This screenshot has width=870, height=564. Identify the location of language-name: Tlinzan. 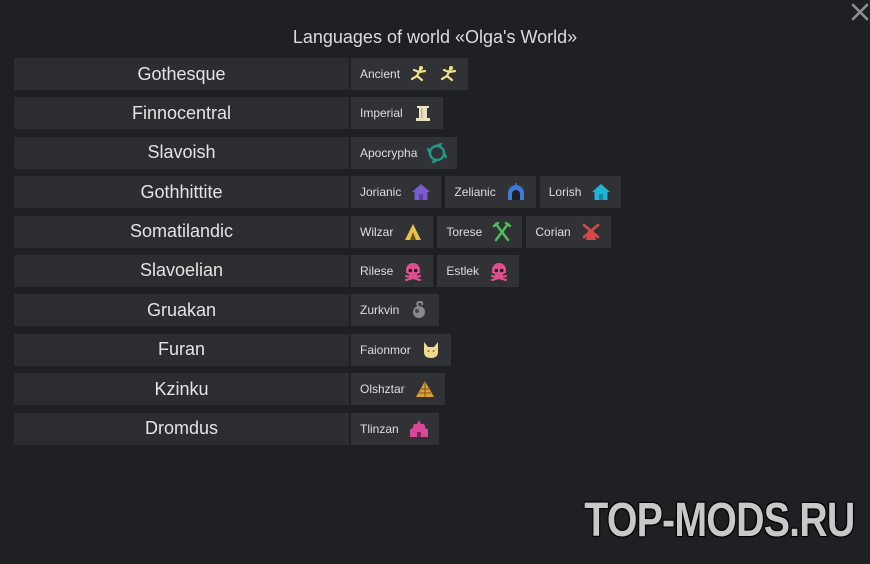
(379, 428).